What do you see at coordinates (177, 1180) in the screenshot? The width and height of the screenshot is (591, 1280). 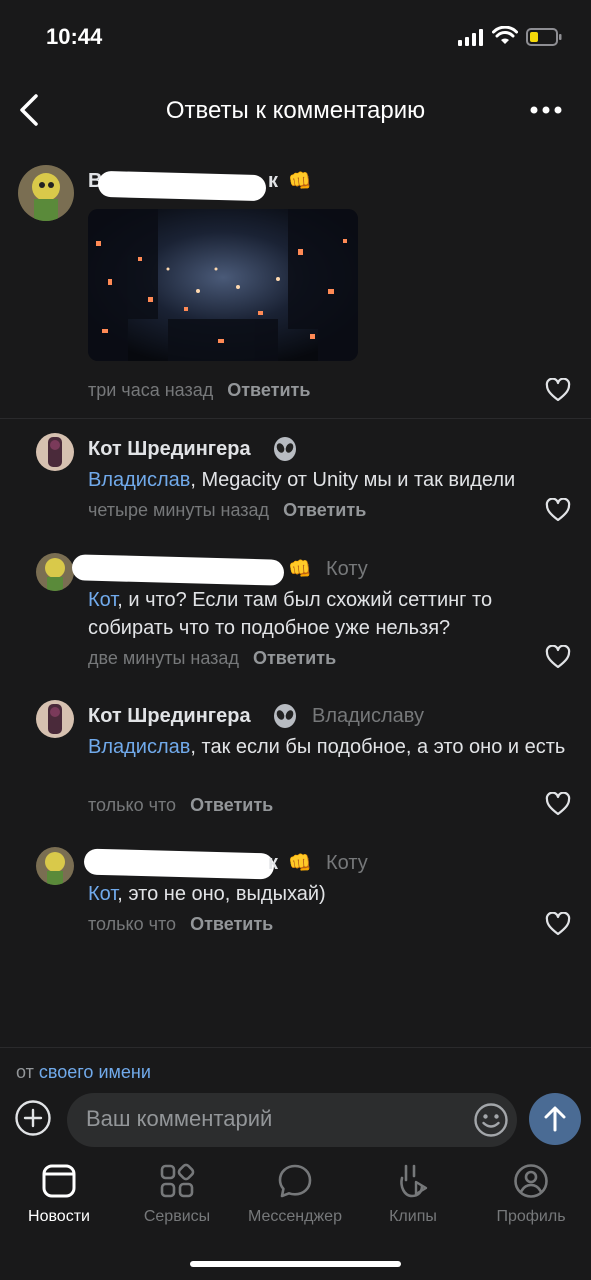 I see `services-icon` at bounding box center [177, 1180].